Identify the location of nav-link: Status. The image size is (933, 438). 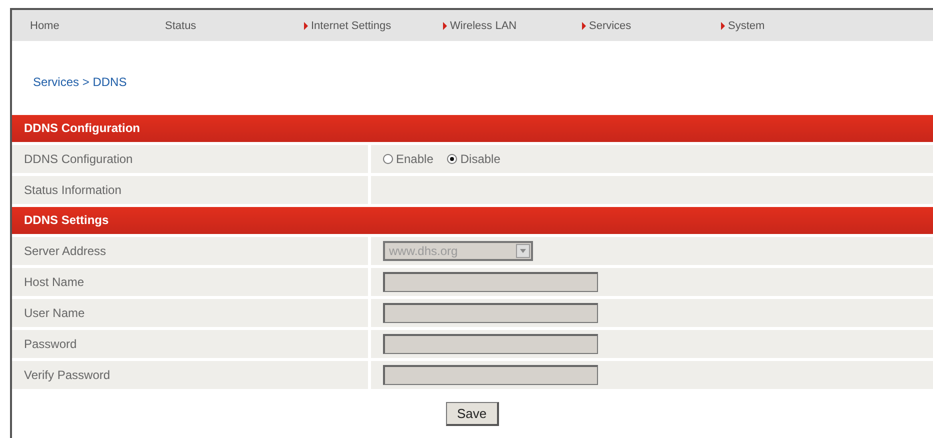
(220, 26).